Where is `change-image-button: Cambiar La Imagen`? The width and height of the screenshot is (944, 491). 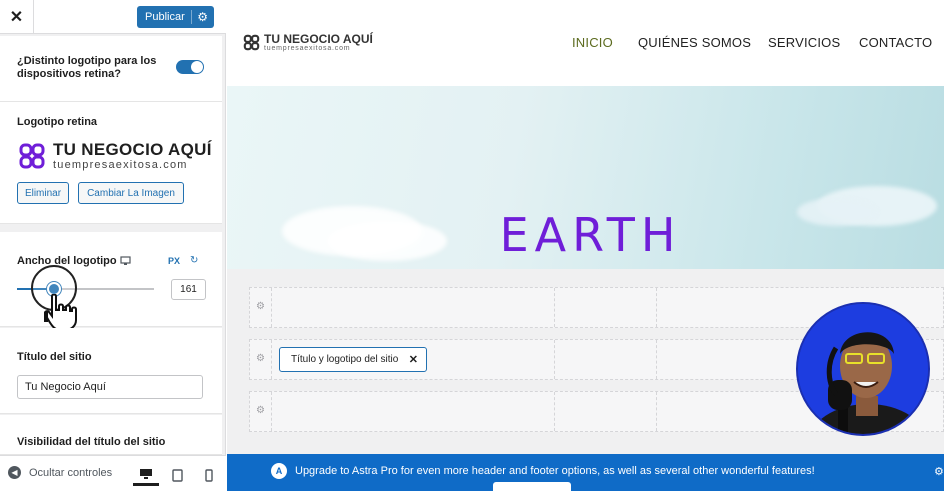
change-image-button: Cambiar La Imagen is located at coordinates (131, 193).